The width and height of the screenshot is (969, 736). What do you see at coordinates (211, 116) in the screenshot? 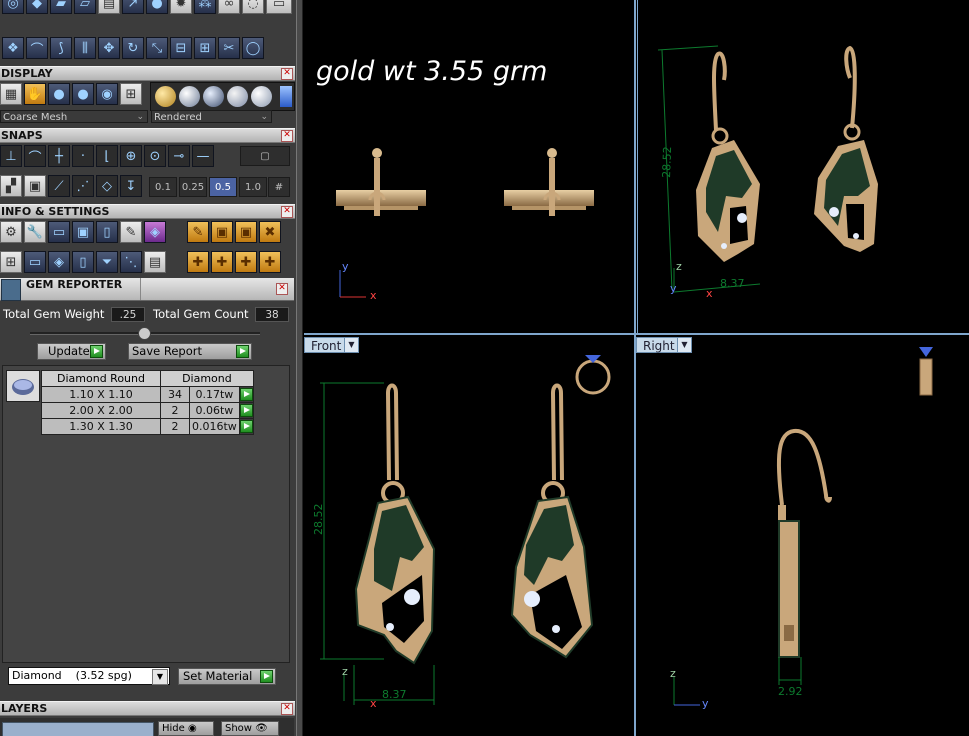
I see `render-mode-dropdown: Rendered ⌄` at bounding box center [211, 116].